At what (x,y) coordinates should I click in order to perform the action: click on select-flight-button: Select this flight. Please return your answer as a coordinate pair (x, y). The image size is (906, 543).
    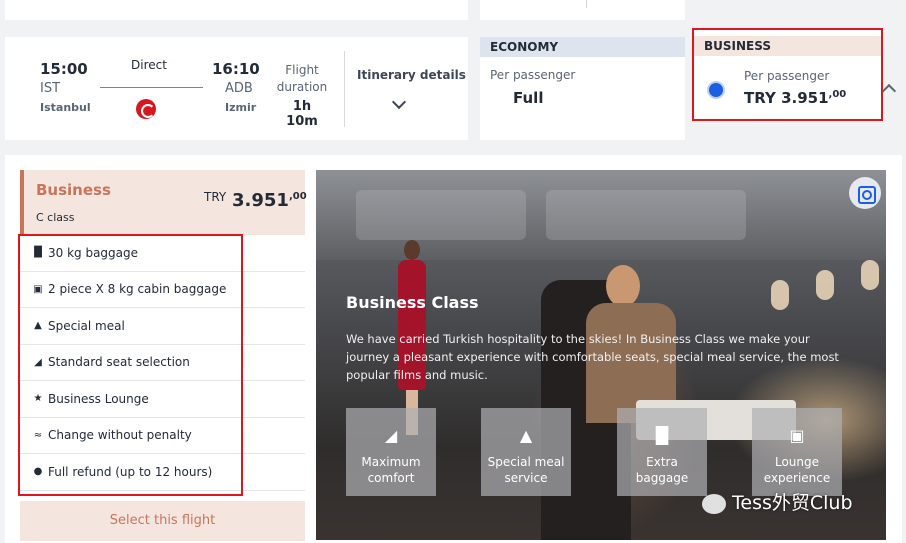
    Looking at the image, I should click on (162, 521).